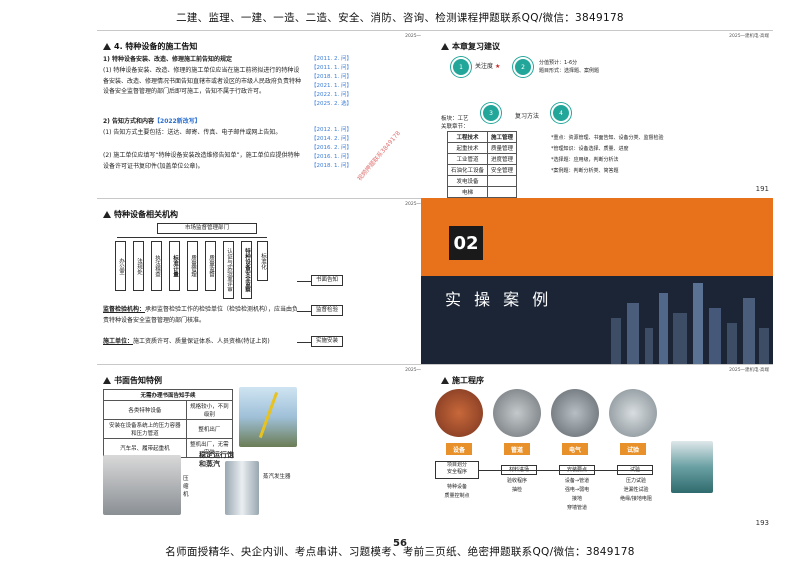  Describe the element at coordinates (470, 46) in the screenshot. I see `slide-title: 本章复习建议` at that location.